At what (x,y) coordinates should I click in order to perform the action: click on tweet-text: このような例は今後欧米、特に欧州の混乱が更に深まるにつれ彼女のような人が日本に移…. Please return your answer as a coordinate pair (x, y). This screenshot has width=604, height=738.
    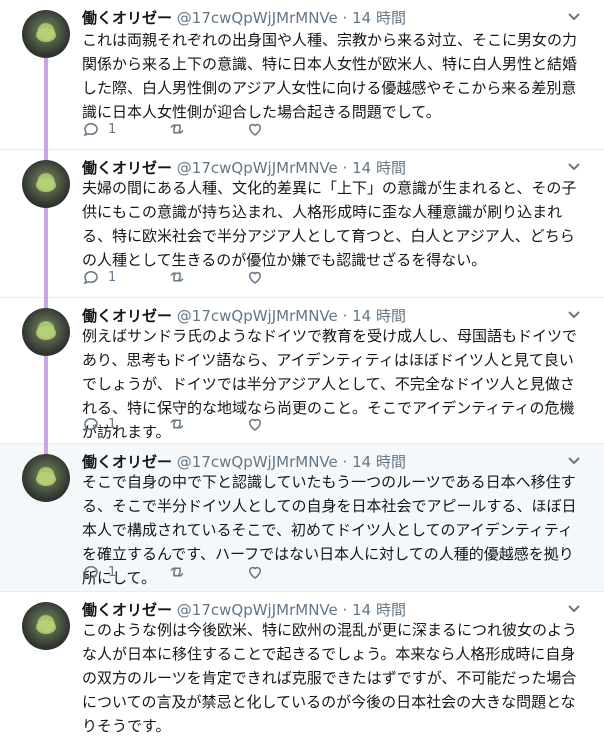
    Looking at the image, I should click on (330, 678).